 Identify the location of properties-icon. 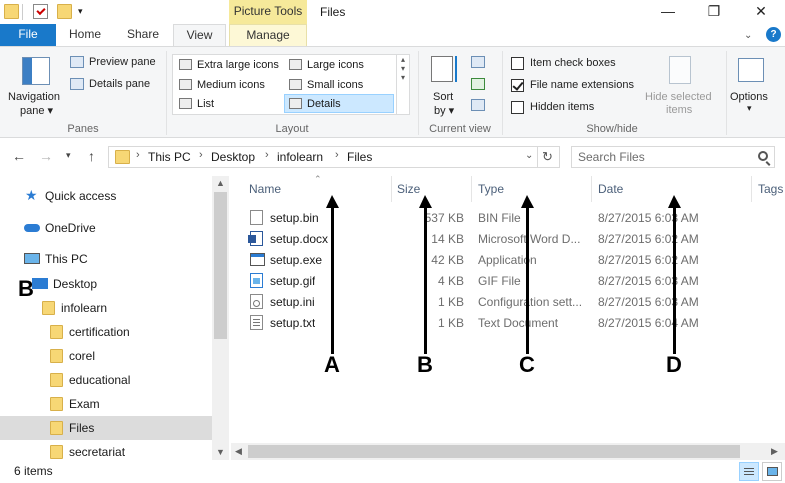
(40, 11).